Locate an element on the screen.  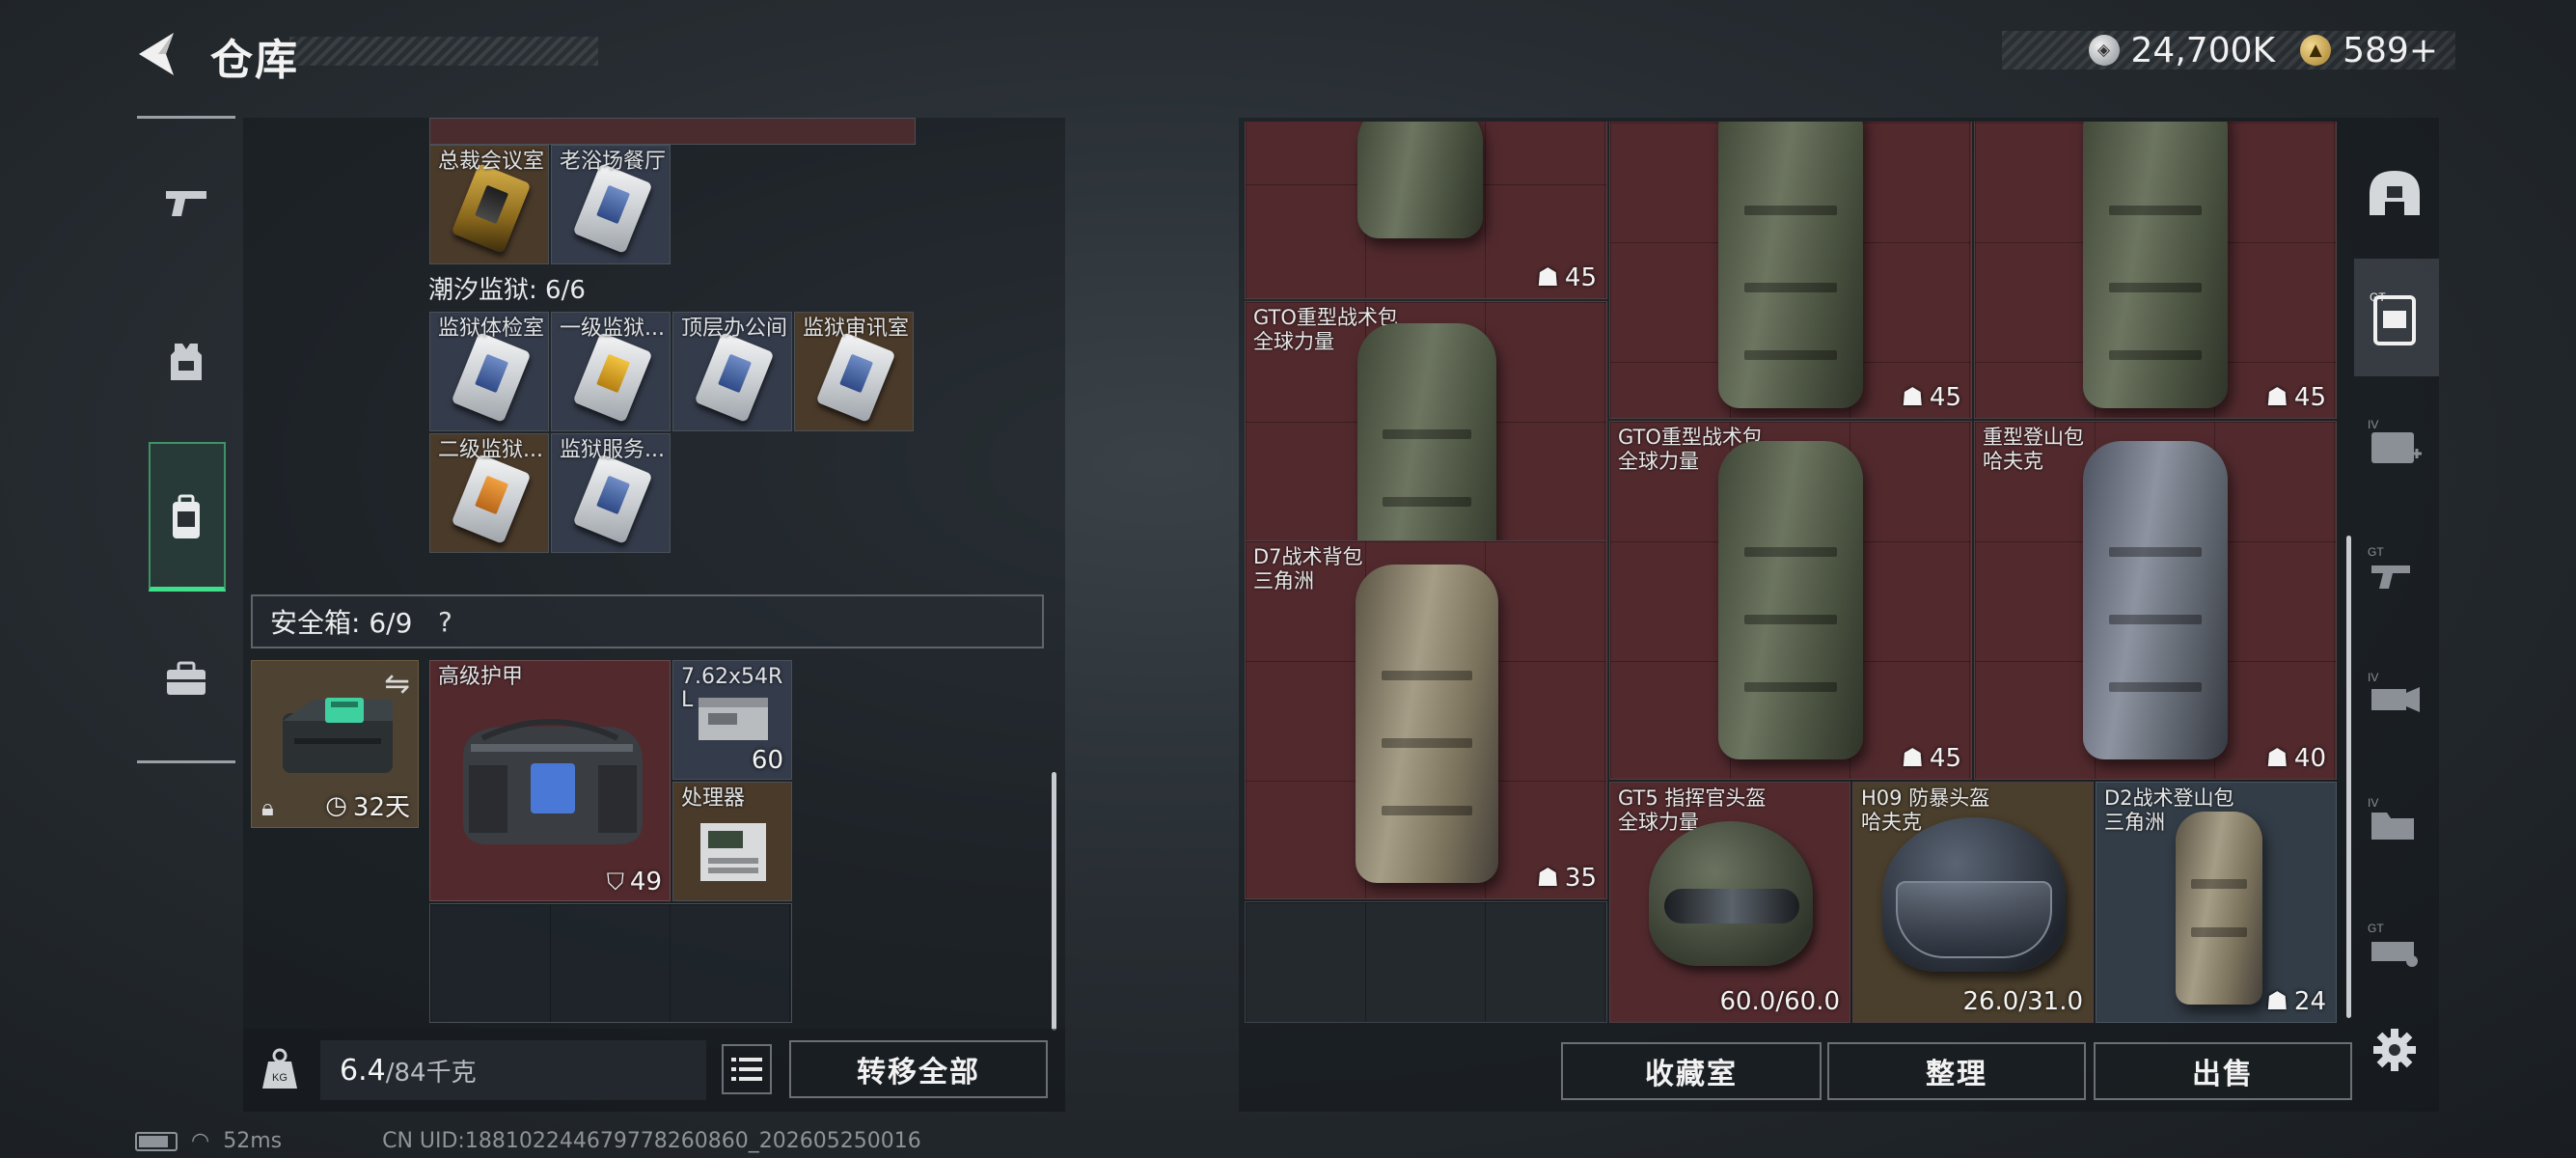
back-arrow-icon is located at coordinates (157, 54).